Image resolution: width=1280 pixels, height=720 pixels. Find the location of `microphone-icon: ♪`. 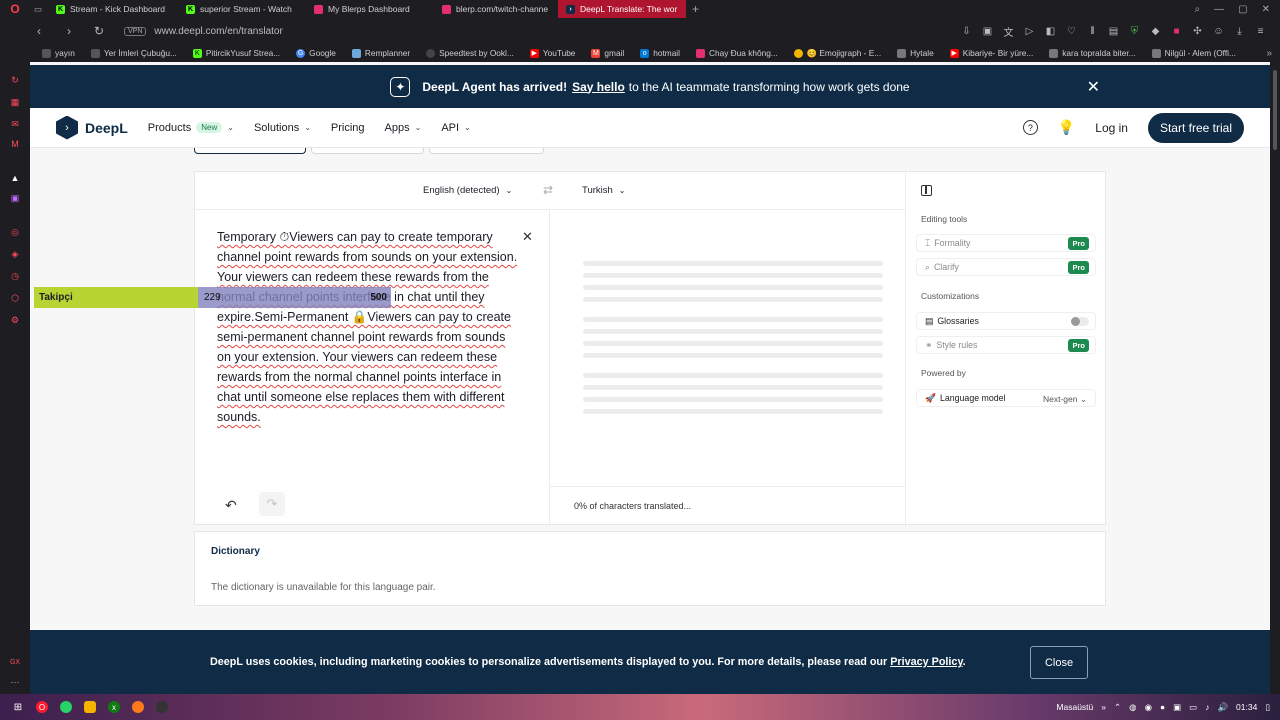

microphone-icon: ♪ is located at coordinates (1207, 707).